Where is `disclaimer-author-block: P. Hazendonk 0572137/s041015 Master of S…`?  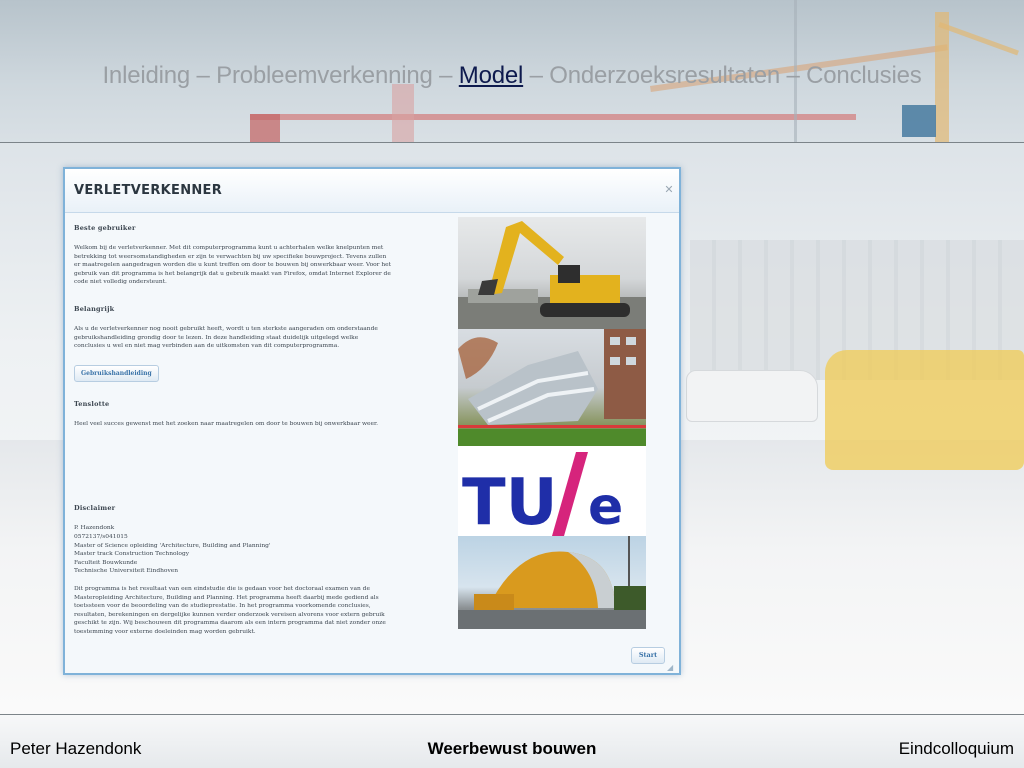
disclaimer-author-block: P. Hazendonk 0572137/s041015 Master of S… is located at coordinates (261, 550).